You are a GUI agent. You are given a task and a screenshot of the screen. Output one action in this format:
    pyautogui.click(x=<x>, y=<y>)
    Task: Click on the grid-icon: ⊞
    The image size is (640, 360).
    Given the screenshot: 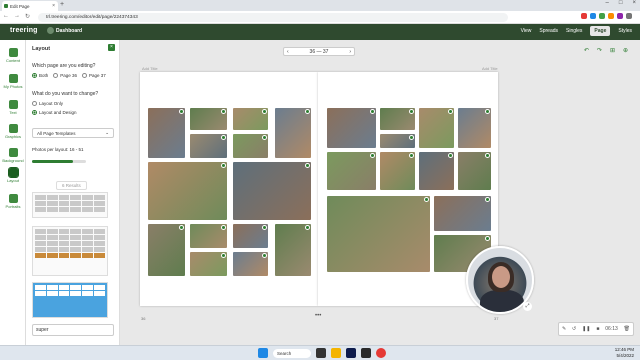 What is the action you would take?
    pyautogui.click(x=612, y=50)
    